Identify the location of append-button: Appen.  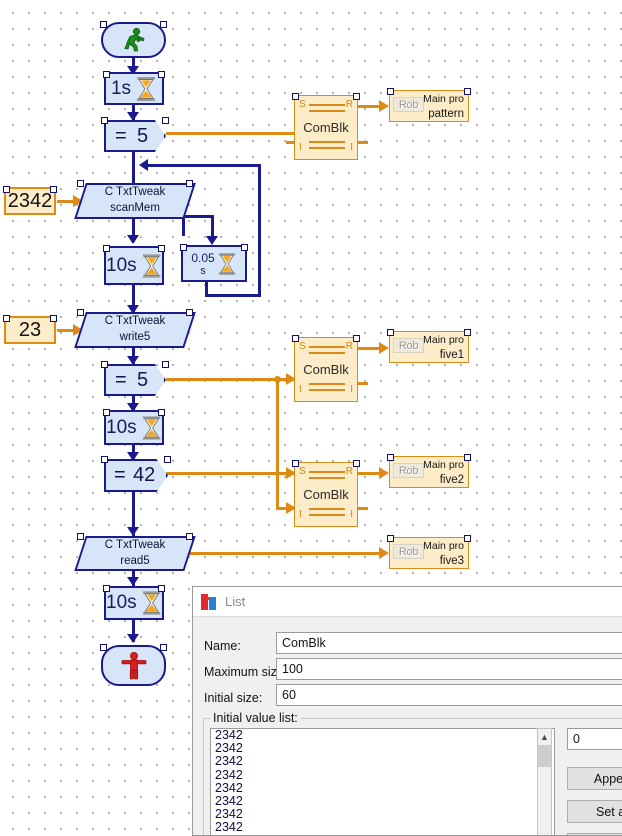
(594, 778).